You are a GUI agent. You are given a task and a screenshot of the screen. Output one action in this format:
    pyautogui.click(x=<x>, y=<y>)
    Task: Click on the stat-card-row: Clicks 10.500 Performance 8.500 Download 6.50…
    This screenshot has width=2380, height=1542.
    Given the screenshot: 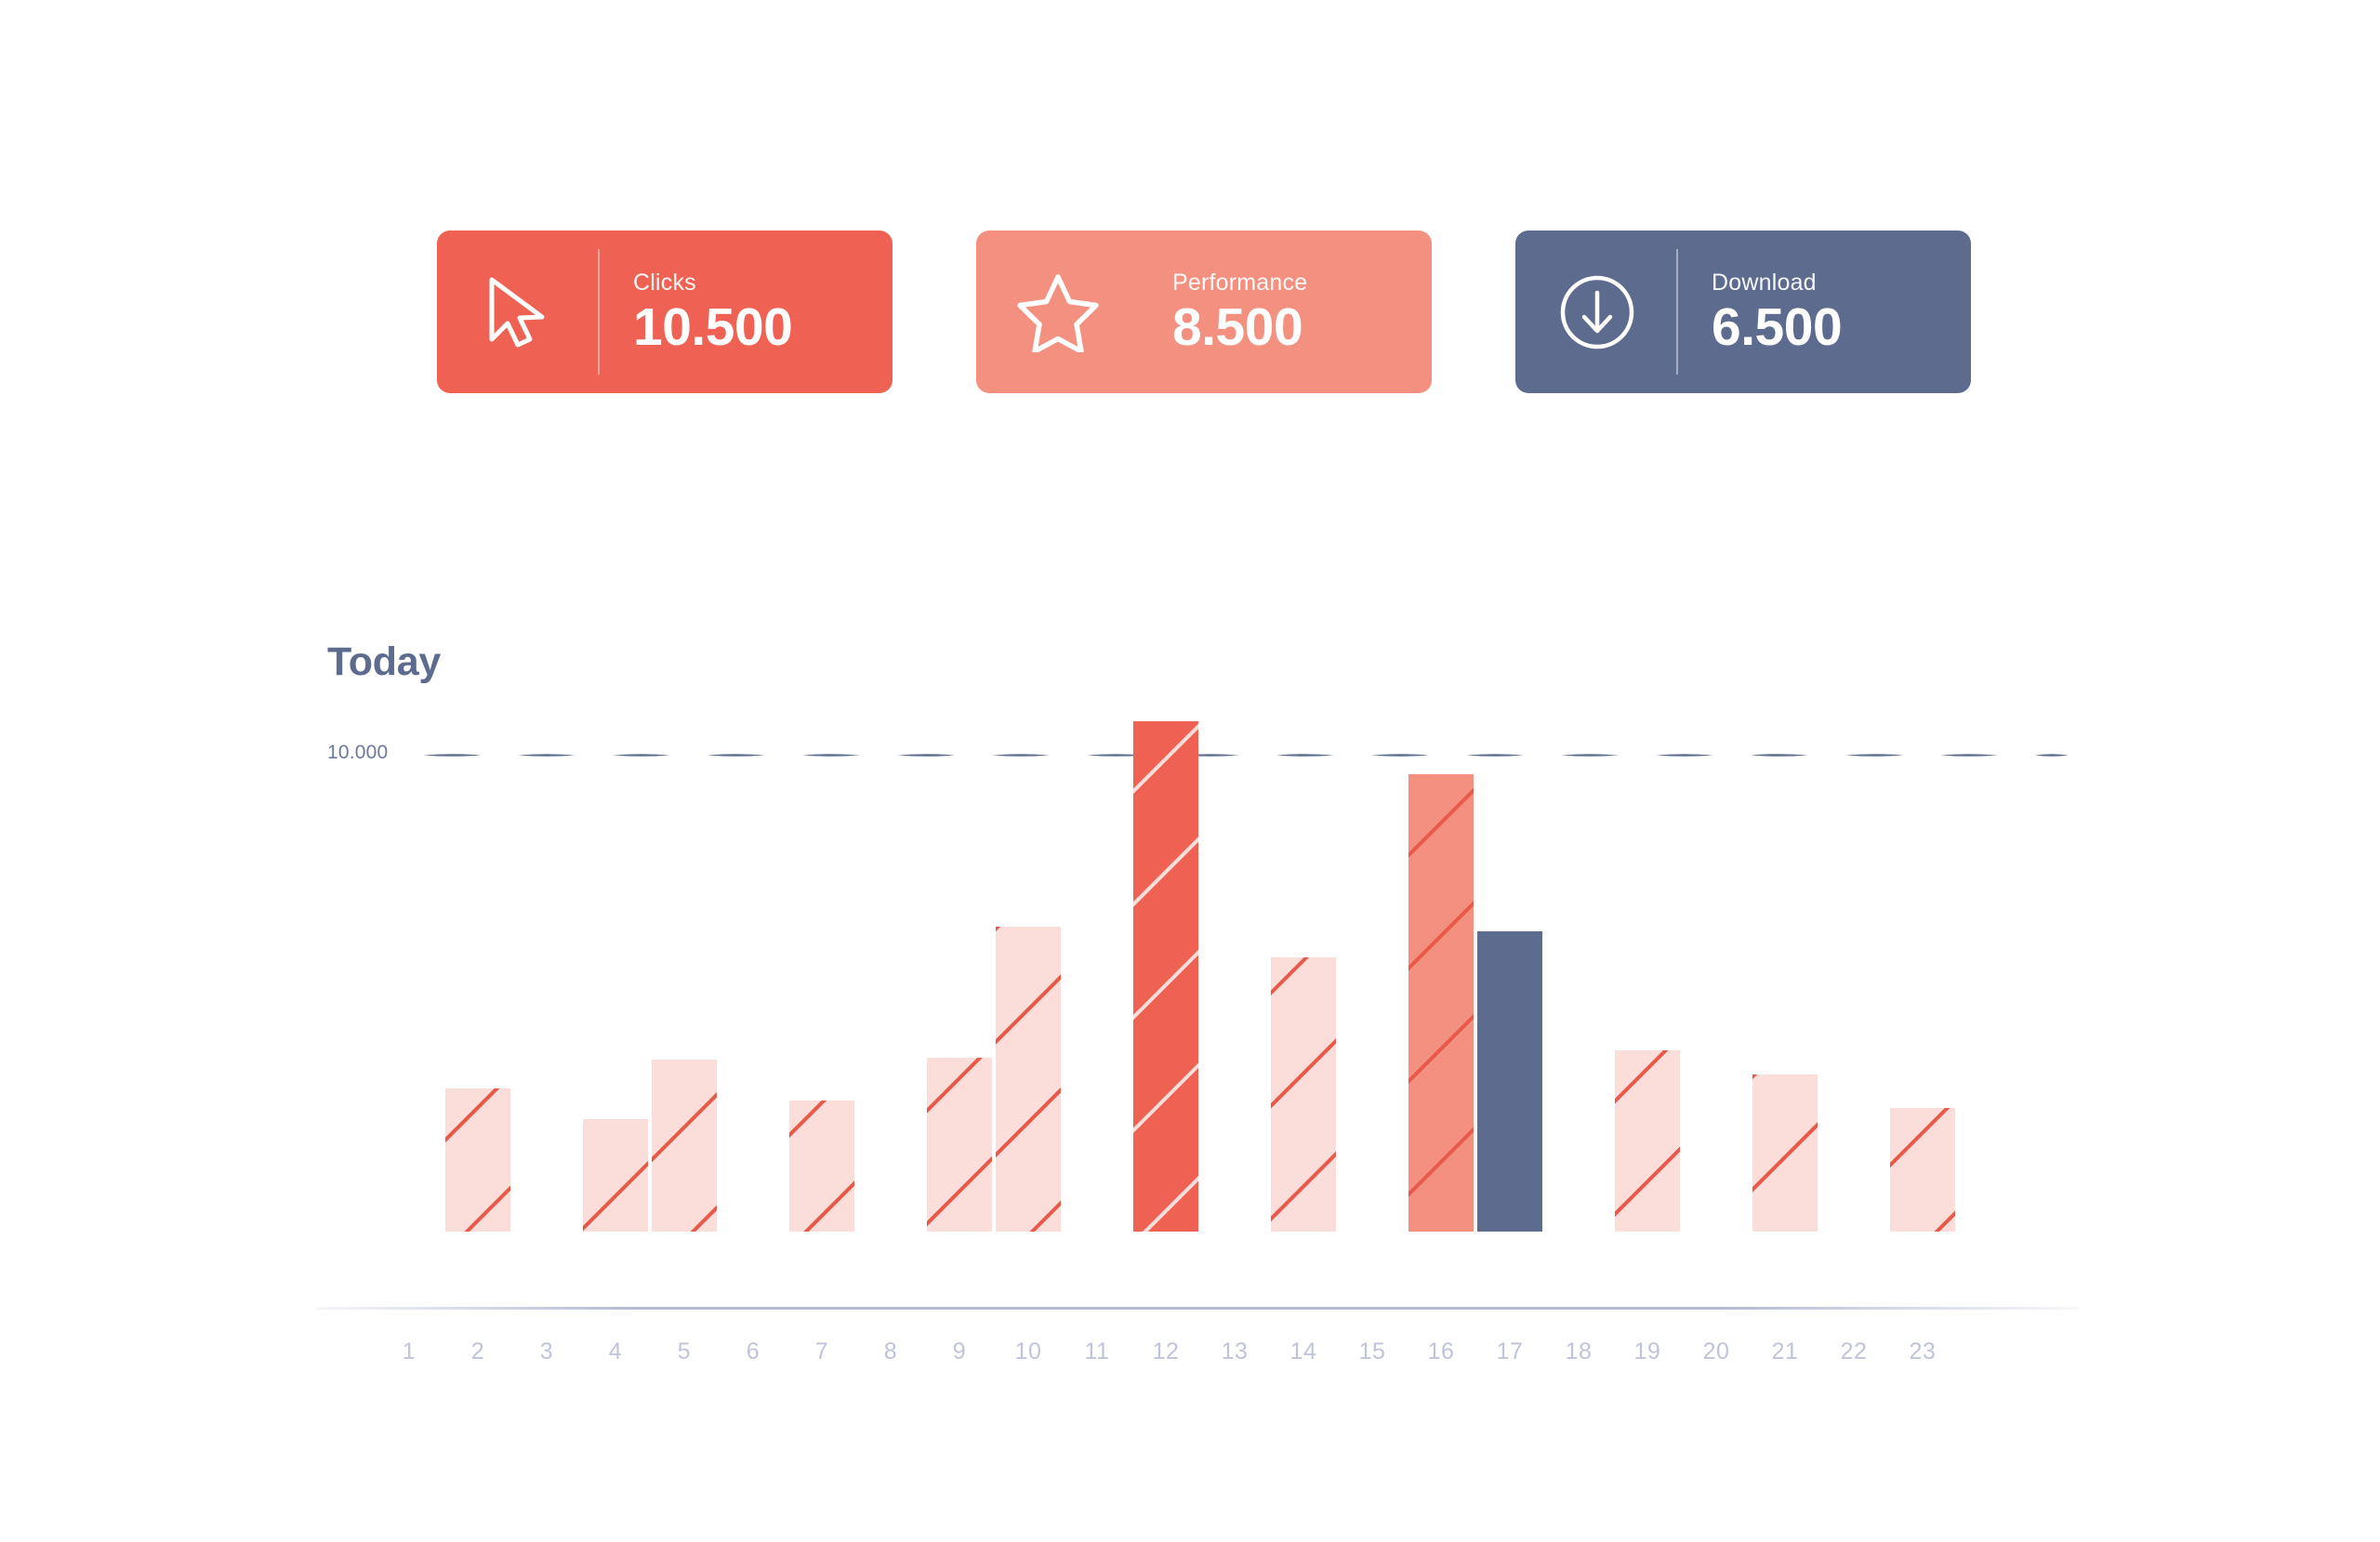 What is the action you would take?
    pyautogui.click(x=1204, y=312)
    